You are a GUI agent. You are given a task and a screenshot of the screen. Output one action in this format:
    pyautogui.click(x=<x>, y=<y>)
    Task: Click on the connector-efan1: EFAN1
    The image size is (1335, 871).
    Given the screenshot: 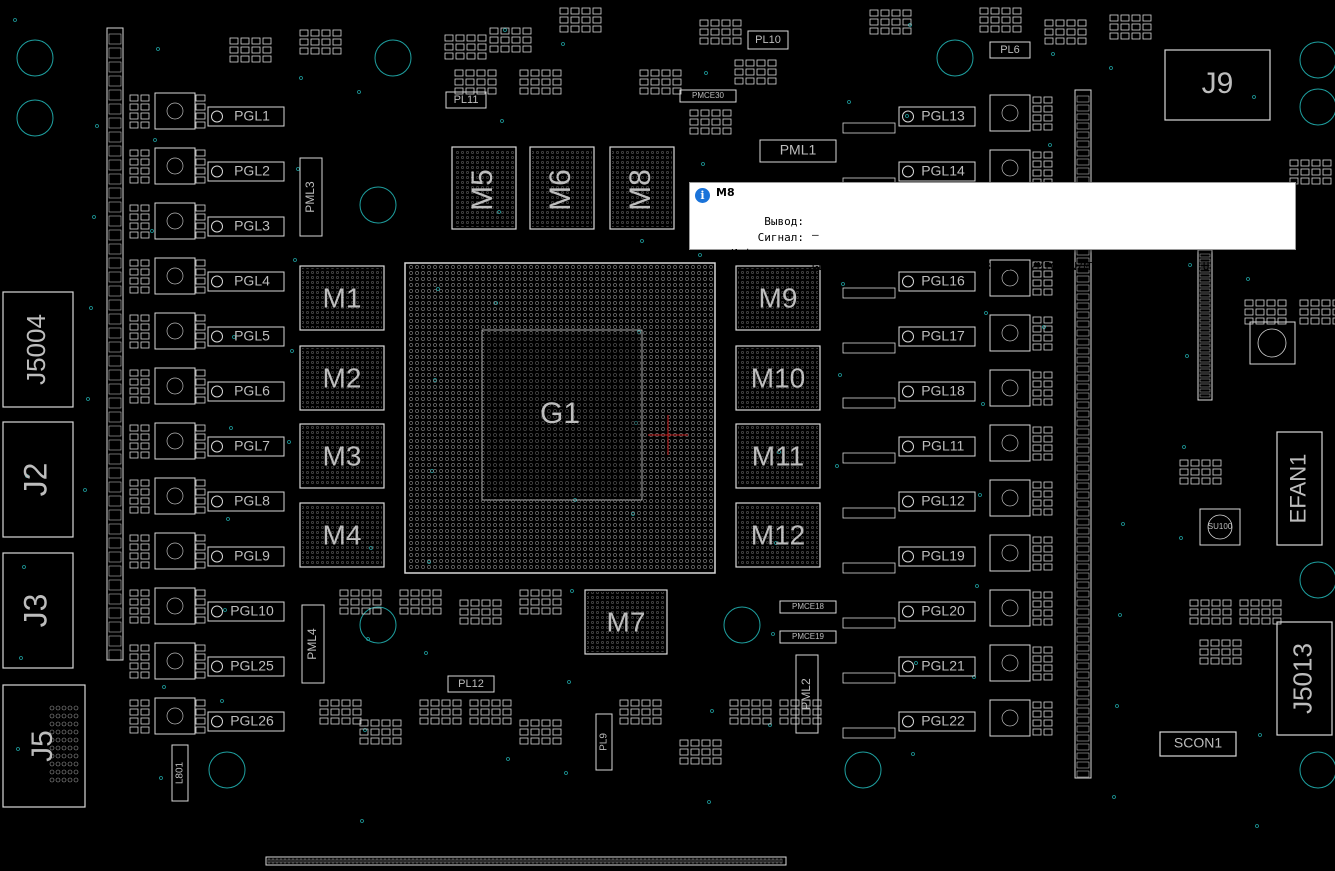 What is the action you would take?
    pyautogui.click(x=1299, y=488)
    